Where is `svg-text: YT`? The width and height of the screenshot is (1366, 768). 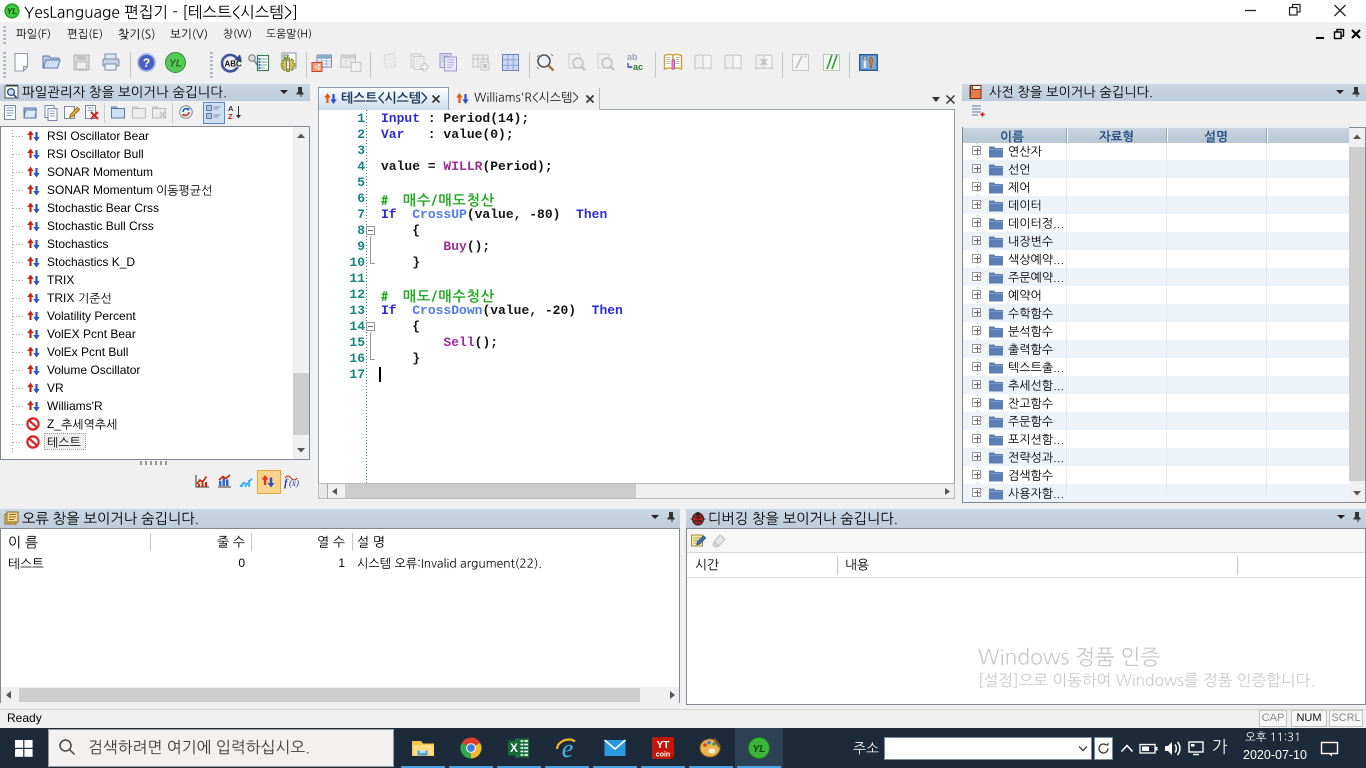 svg-text: YT is located at coordinates (663, 745).